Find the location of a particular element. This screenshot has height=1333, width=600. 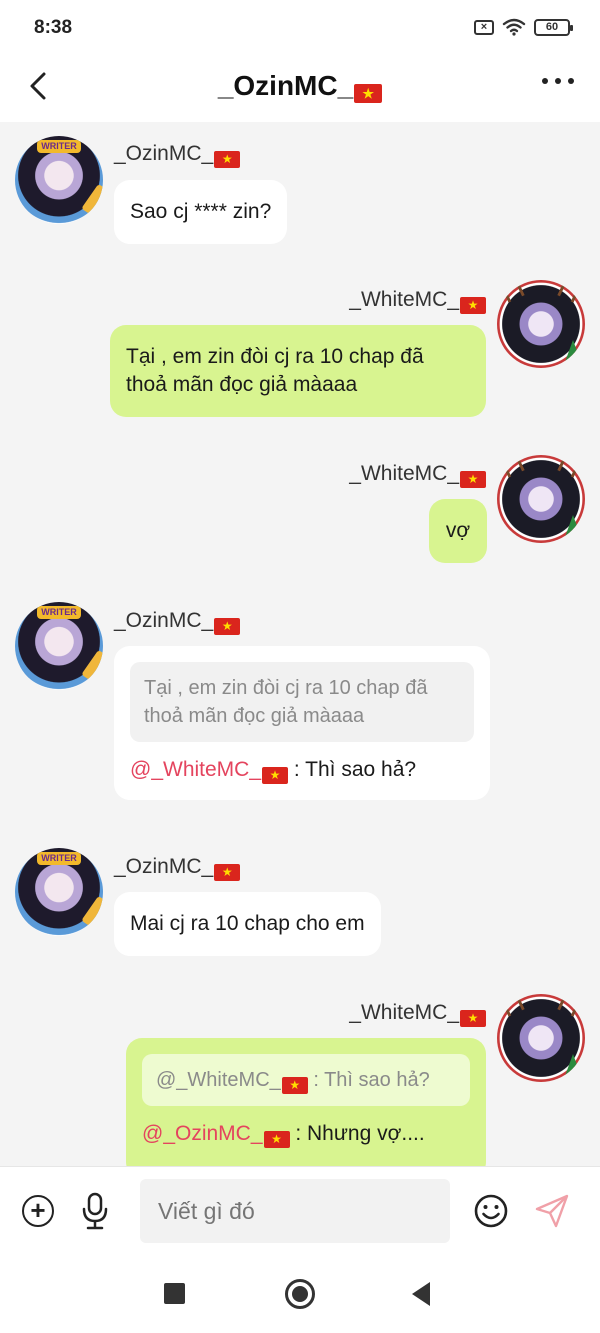

message-text: Sao cj **** zin? is located at coordinates (201, 211).